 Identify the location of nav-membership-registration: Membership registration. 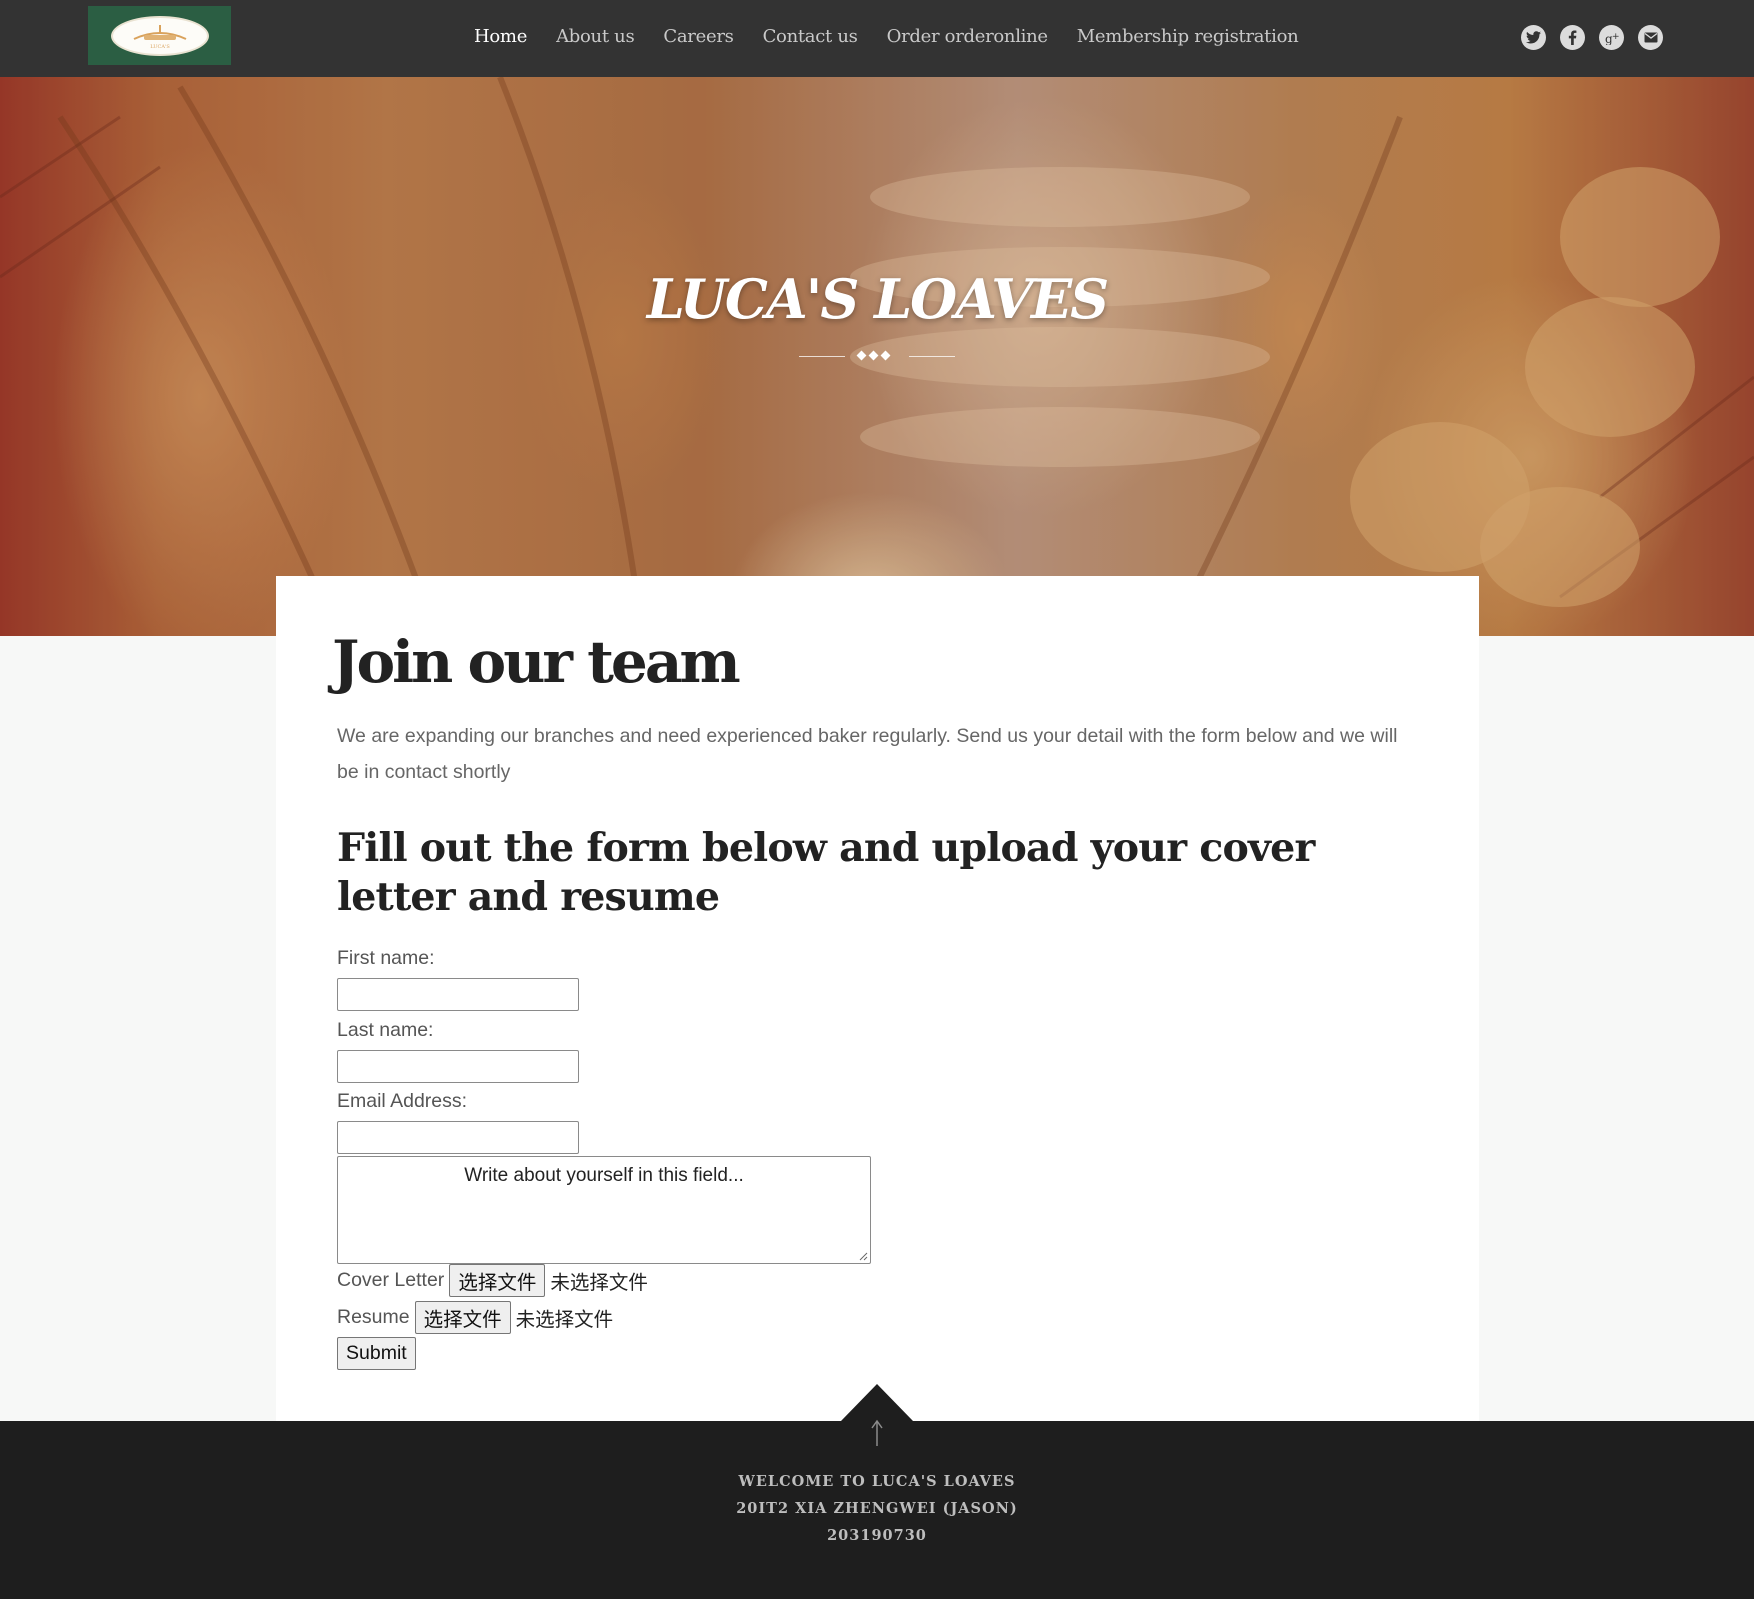
(1188, 36).